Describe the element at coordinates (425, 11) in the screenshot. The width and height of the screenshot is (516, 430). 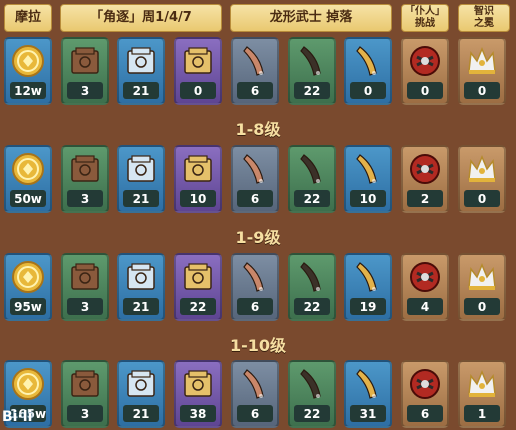
I see `header-challenge-top: 「仆人」` at that location.